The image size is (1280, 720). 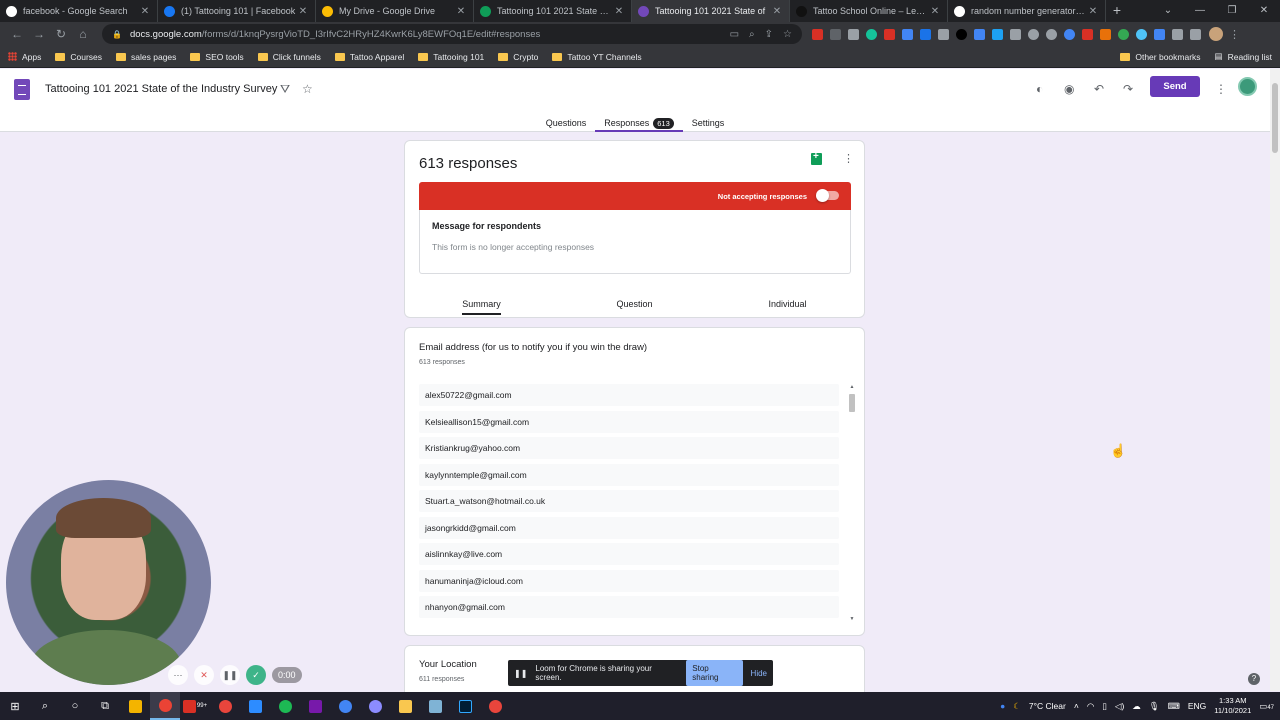 What do you see at coordinates (1168, 11) in the screenshot?
I see `search-tabs-icon: ⌄` at bounding box center [1168, 11].